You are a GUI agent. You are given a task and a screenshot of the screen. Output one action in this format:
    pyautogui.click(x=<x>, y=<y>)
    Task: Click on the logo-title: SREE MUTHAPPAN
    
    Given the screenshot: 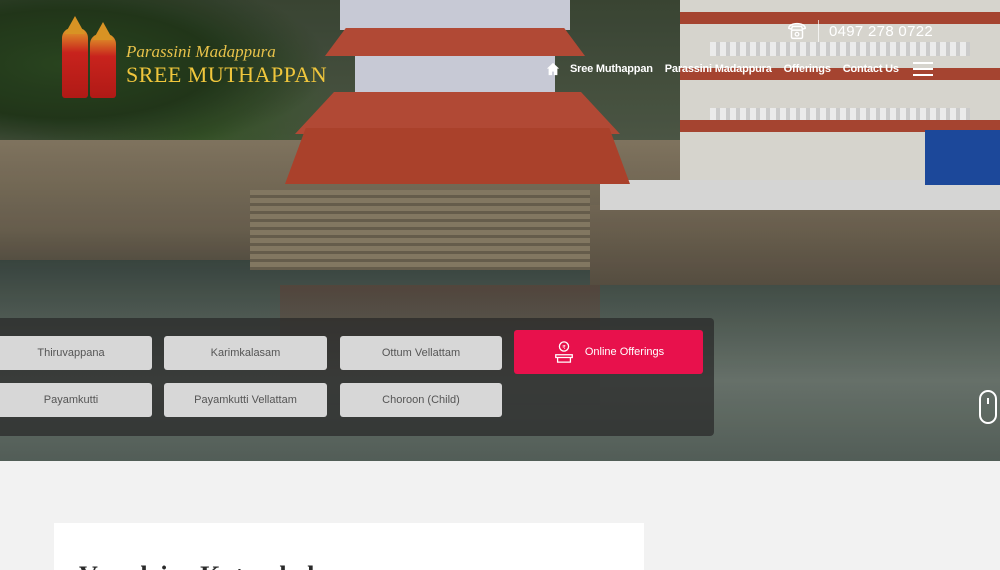 What is the action you would take?
    pyautogui.click(x=227, y=74)
    